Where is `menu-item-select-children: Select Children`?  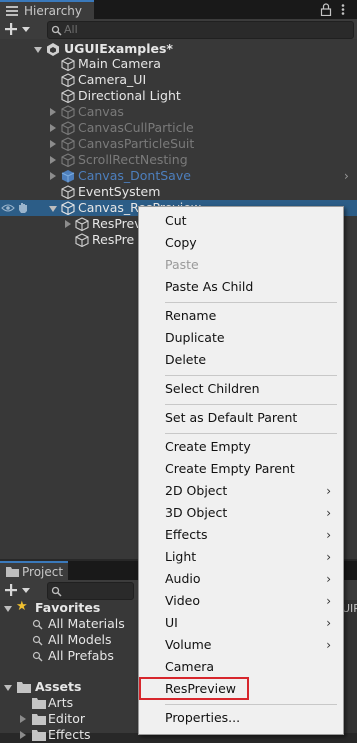
menu-item-select-children: Select Children is located at coordinates (241, 389).